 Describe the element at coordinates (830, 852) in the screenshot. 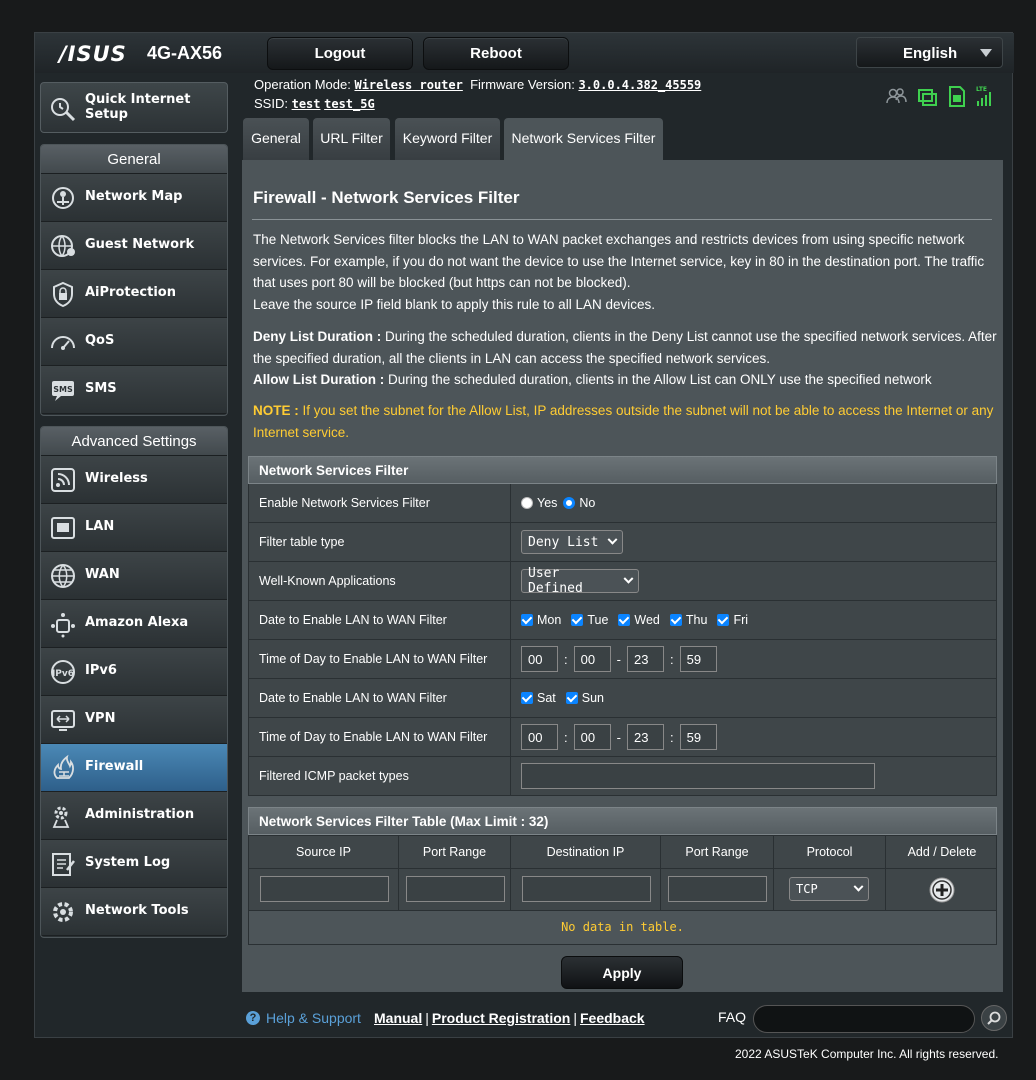

I see `column-protocol: Protocol` at that location.